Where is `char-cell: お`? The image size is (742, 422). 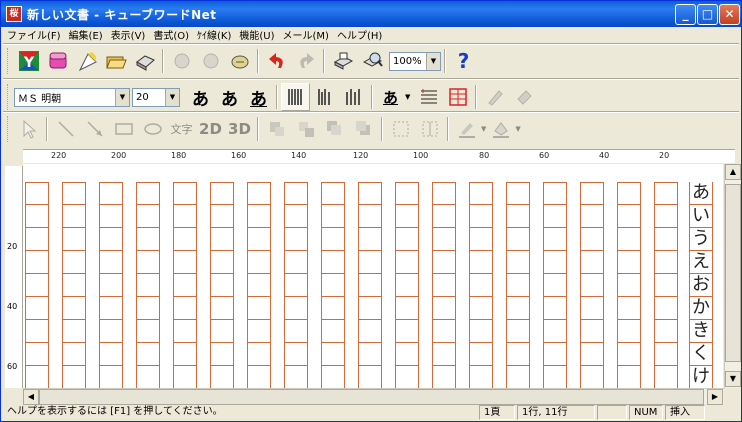 char-cell: お is located at coordinates (701, 285).